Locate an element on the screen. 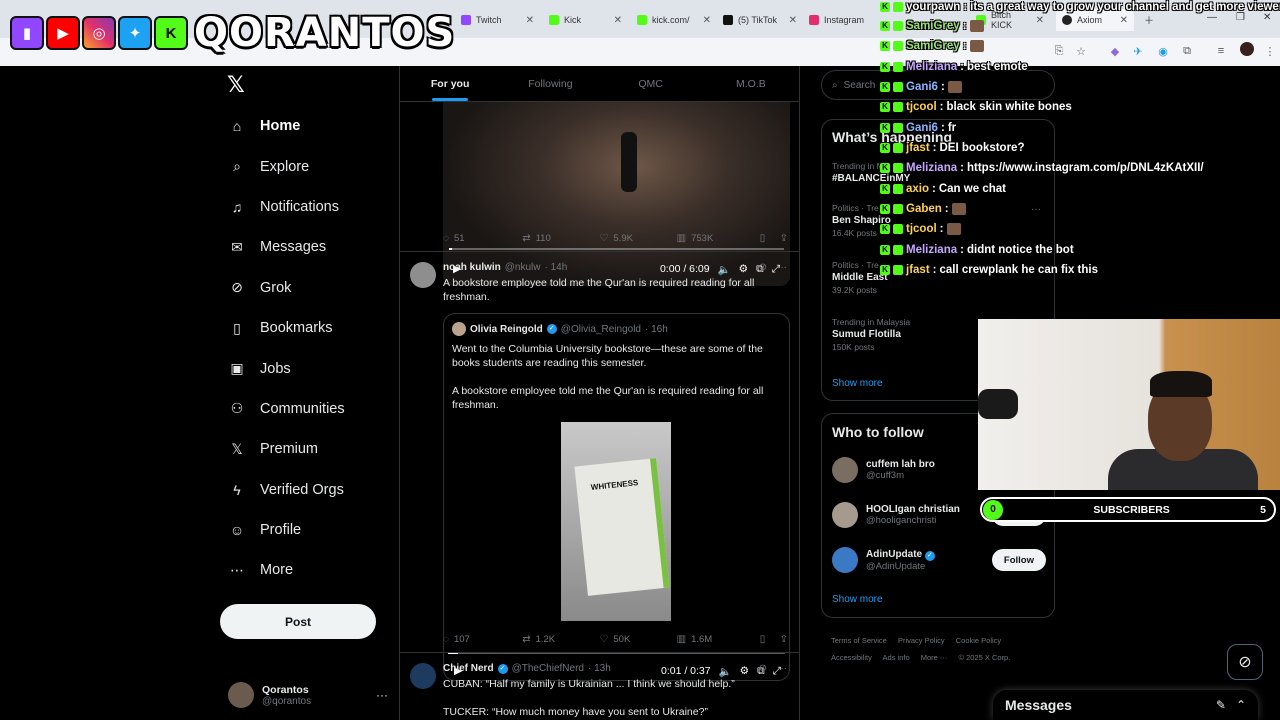 Image resolution: width=1280 pixels, height=720 pixels. nav-item-profile: ☺ Profile is located at coordinates (311, 530).